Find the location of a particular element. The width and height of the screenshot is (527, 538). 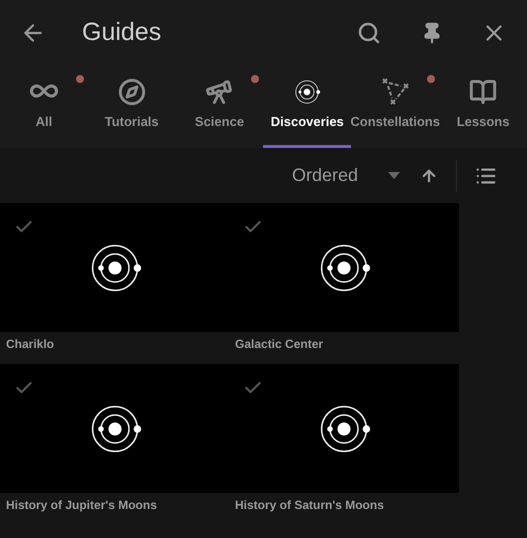

sort-dropdown: Ordered is located at coordinates (346, 175).